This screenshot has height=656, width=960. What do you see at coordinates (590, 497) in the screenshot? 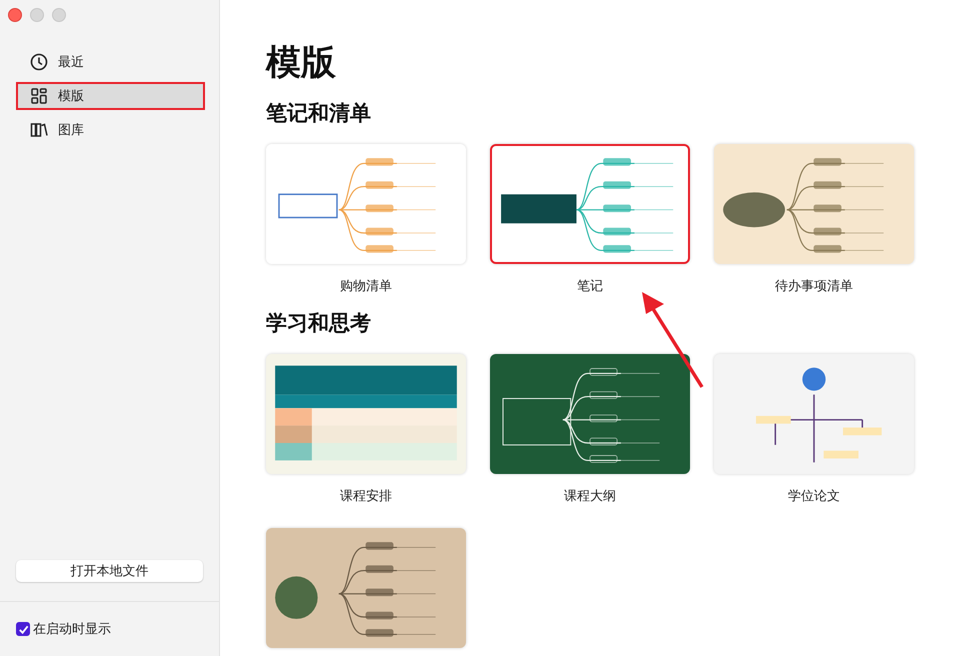
I see `template-name: 课程大纲` at bounding box center [590, 497].